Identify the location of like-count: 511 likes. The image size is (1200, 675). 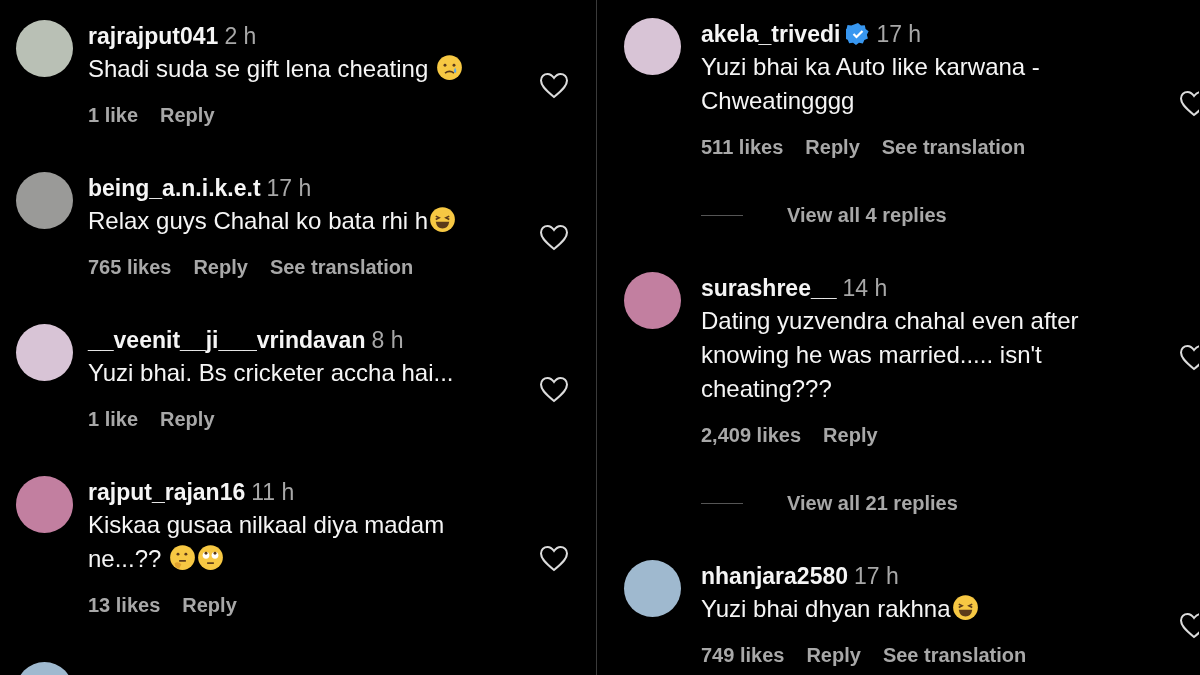
(742, 147).